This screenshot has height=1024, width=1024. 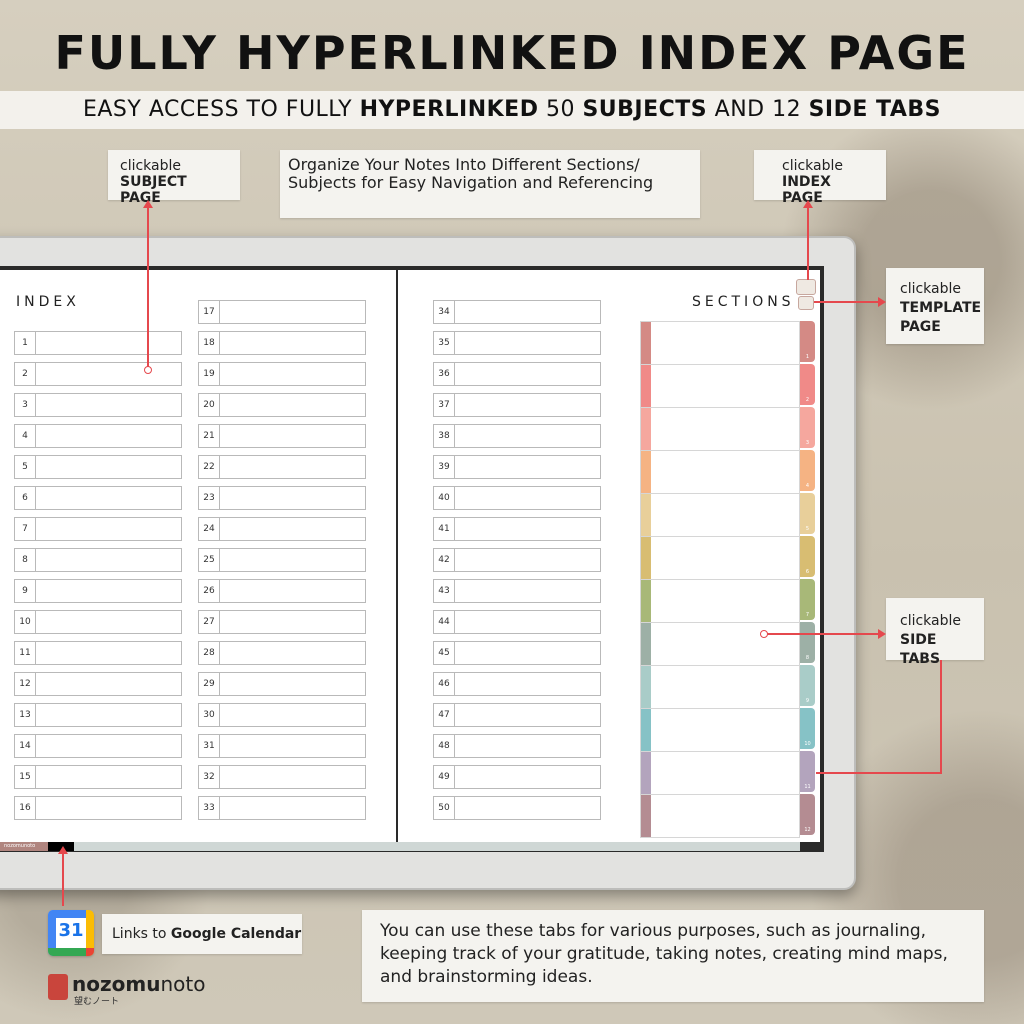 What do you see at coordinates (282, 591) in the screenshot?
I see `index-entry: 26` at bounding box center [282, 591].